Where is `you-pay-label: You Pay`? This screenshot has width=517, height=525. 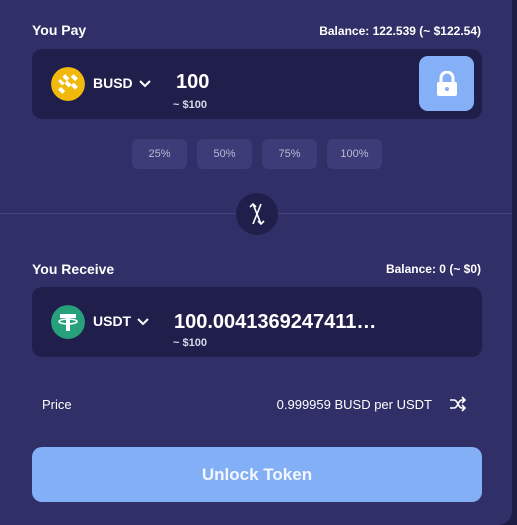 you-pay-label: You Pay is located at coordinates (59, 30).